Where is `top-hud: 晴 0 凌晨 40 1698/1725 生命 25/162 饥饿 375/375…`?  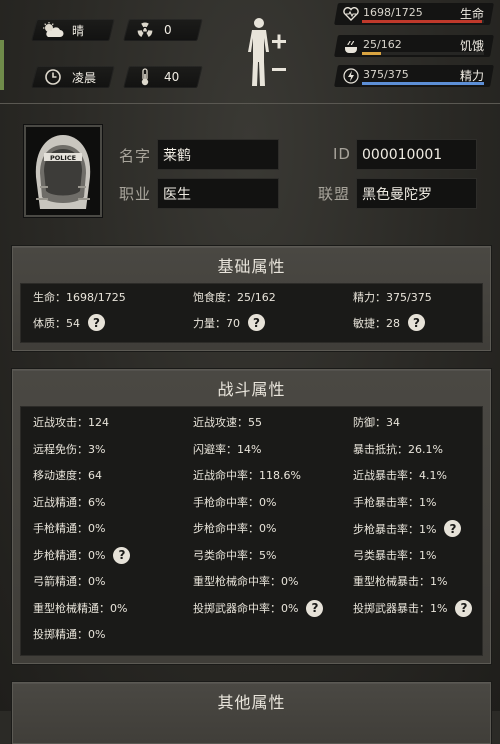
top-hud: 晴 0 凌晨 40 1698/1725 生命 25/162 饥饿 375/375… is located at coordinates (250, 52).